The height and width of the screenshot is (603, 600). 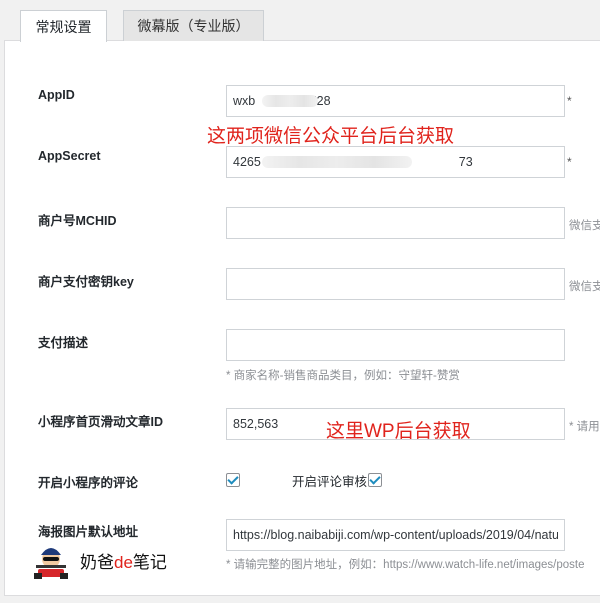 I want to click on tab-general-settings: 常规设置, so click(x=63, y=26).